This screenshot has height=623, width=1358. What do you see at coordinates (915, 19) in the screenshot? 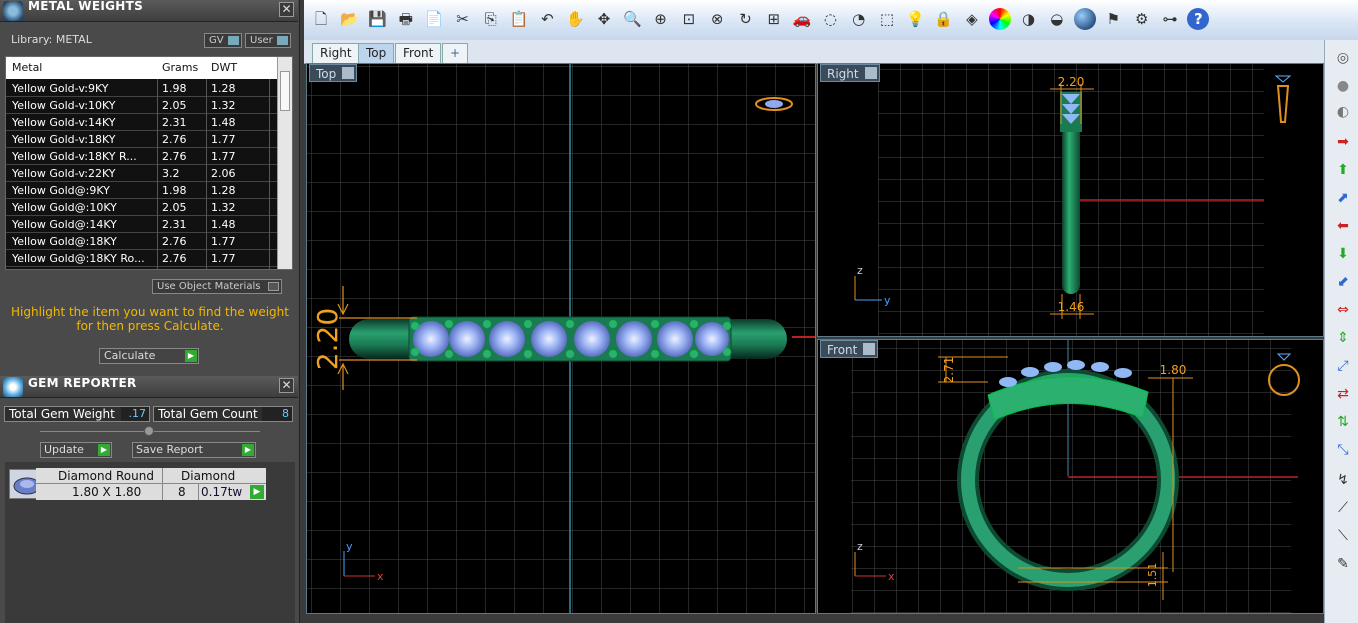
I see `light-icon: 💡` at bounding box center [915, 19].